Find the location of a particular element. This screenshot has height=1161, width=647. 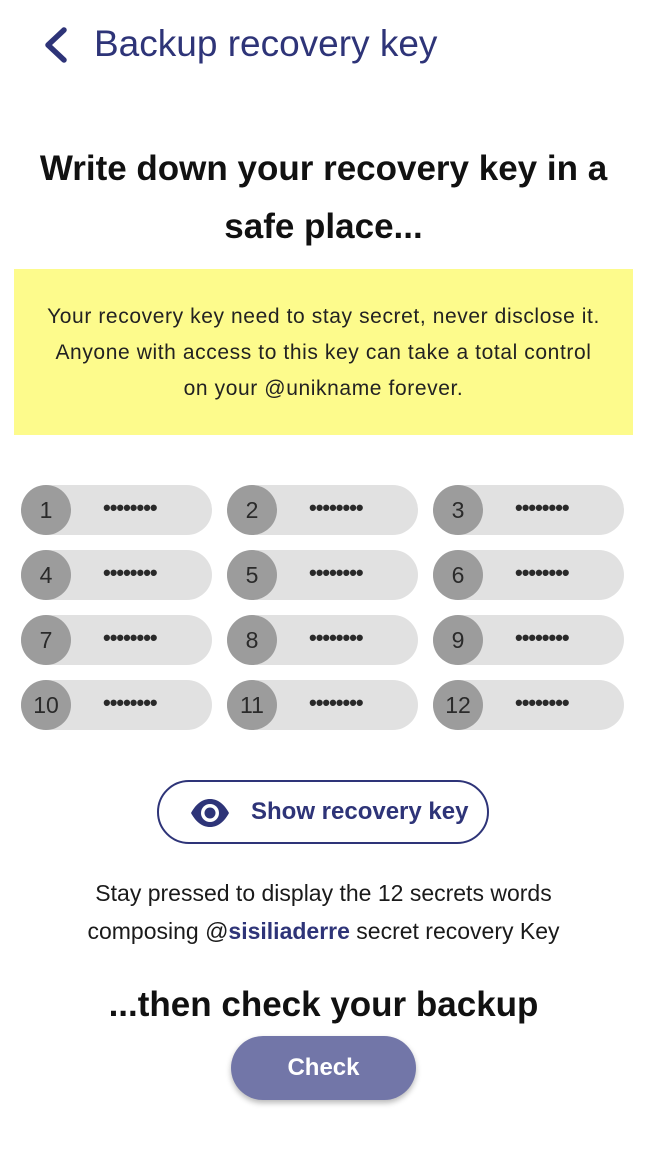

recovery-word-item: 11 •••••••• is located at coordinates (322, 705).